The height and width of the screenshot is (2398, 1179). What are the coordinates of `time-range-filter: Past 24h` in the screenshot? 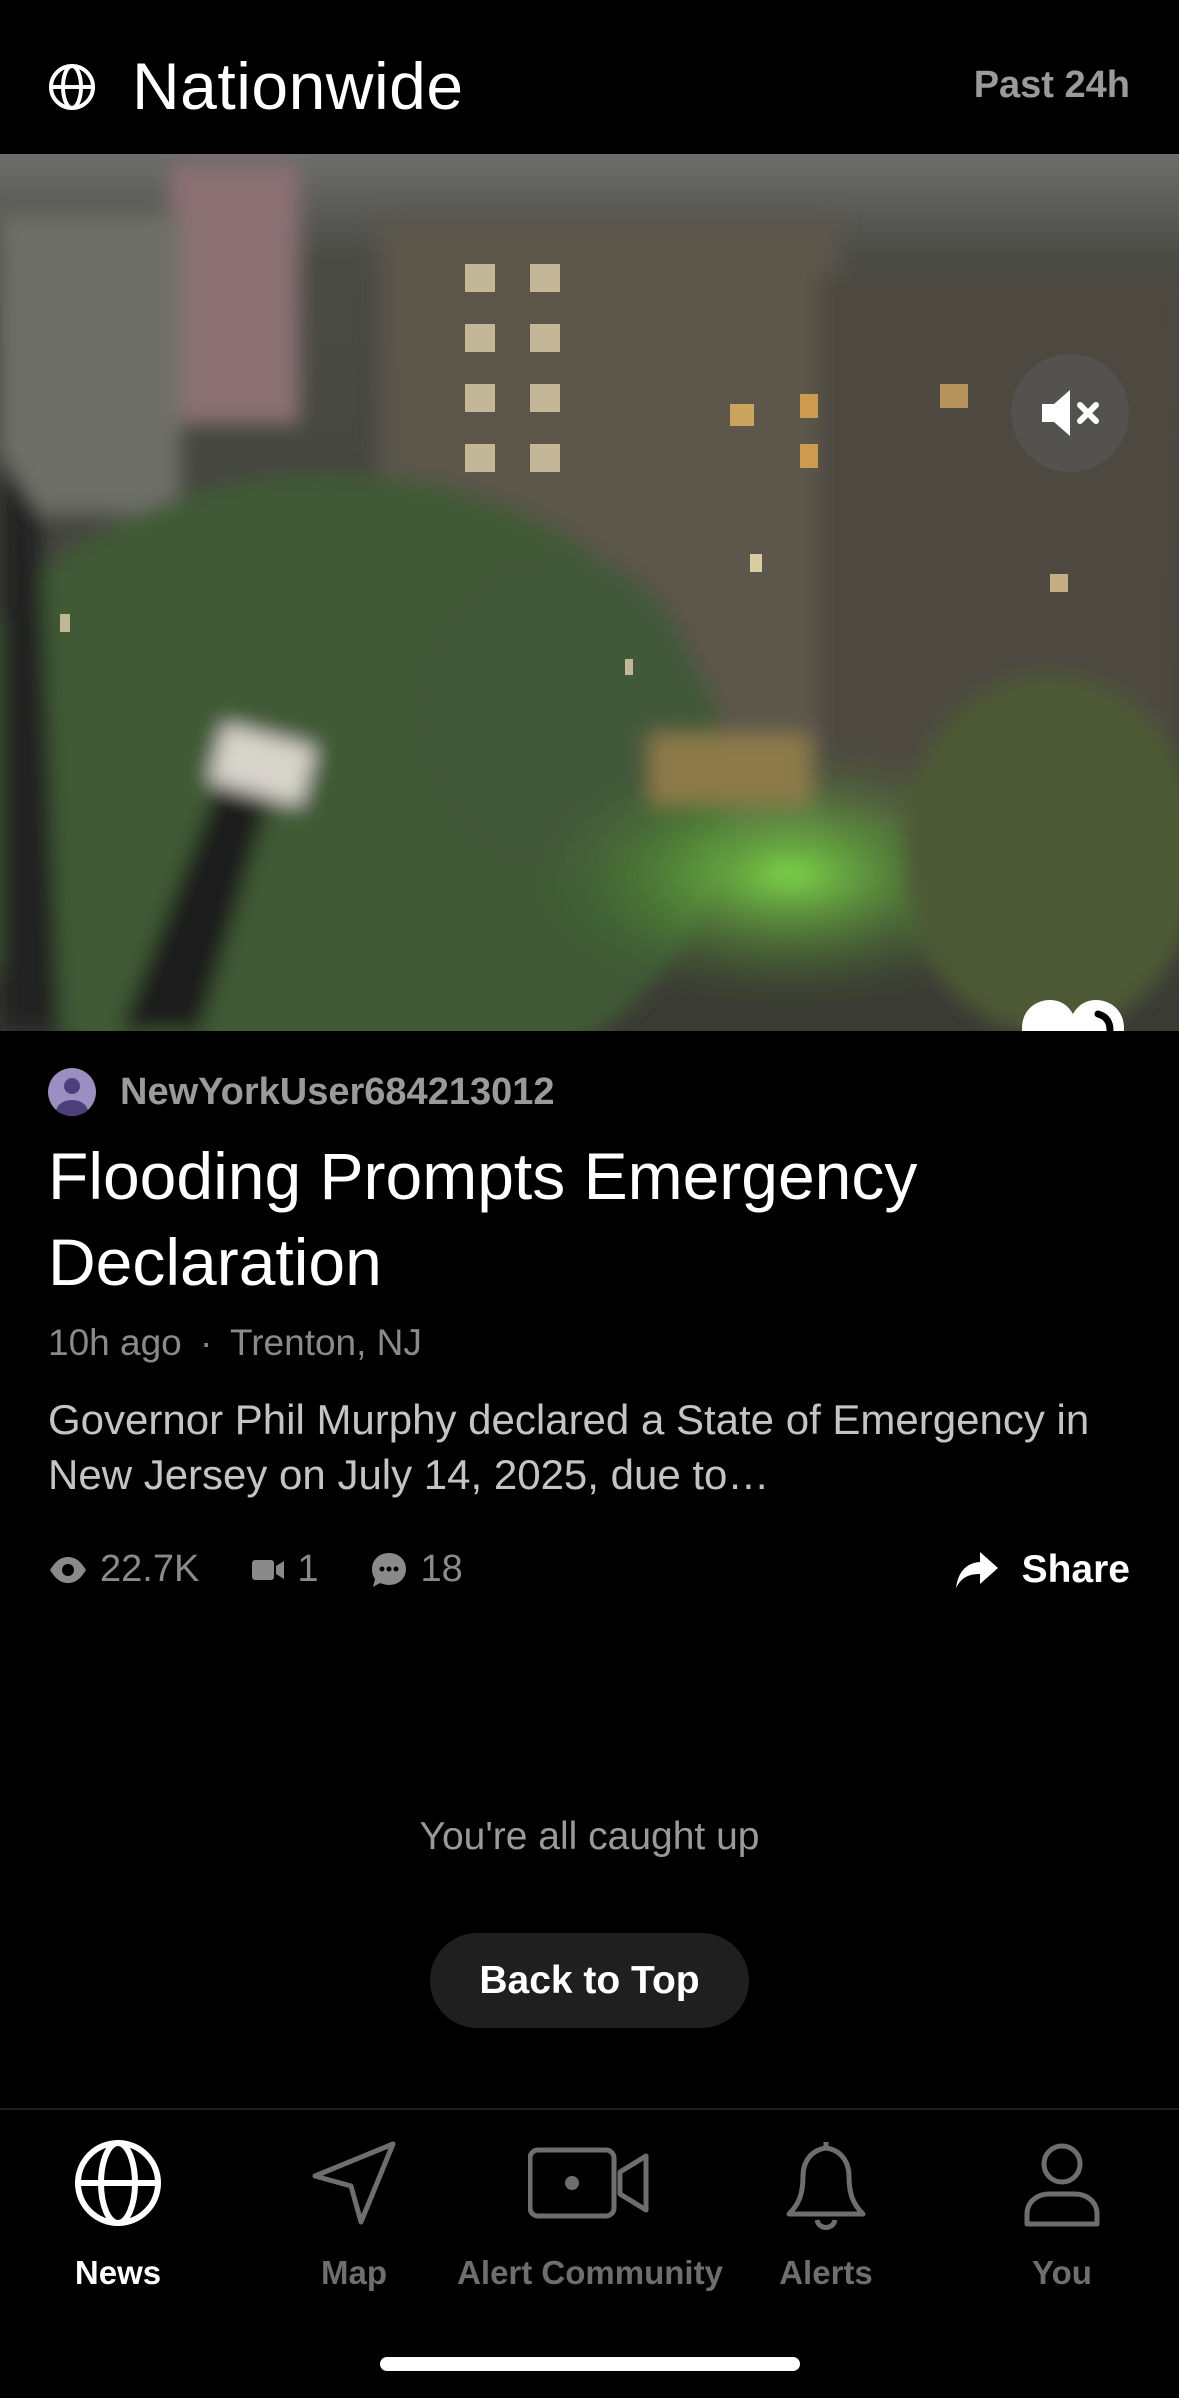 It's located at (1052, 85).